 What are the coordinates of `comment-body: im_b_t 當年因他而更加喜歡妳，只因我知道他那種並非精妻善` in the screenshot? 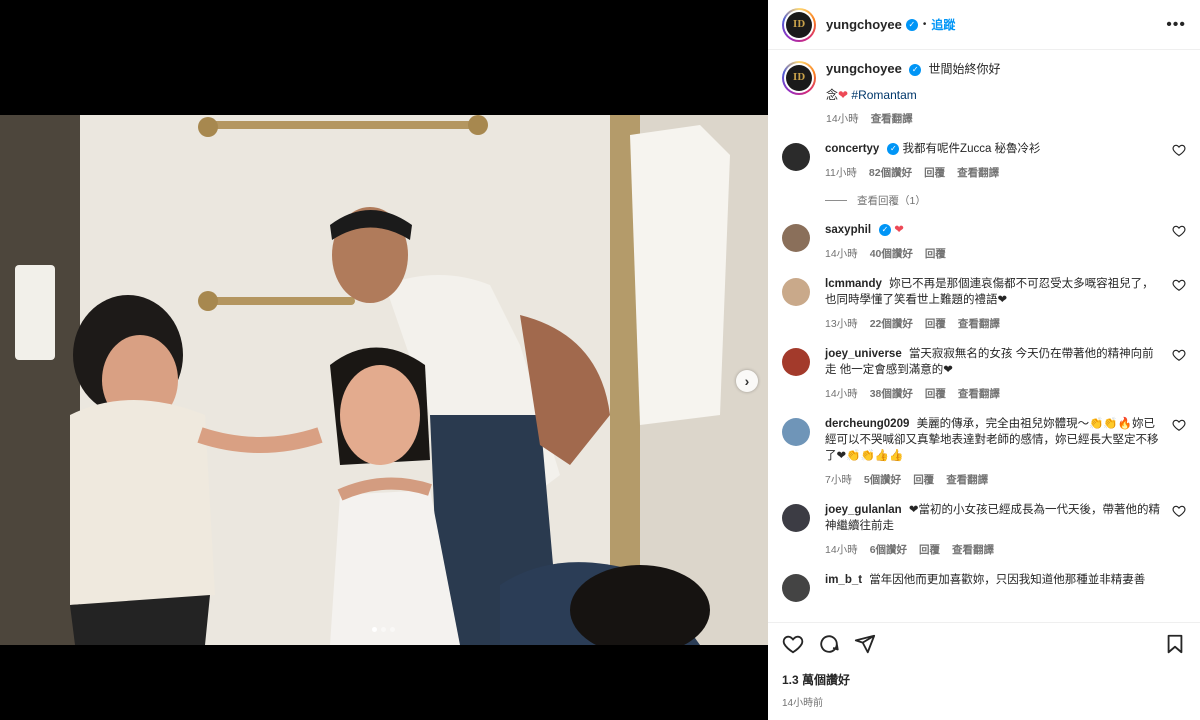 It's located at (1005, 580).